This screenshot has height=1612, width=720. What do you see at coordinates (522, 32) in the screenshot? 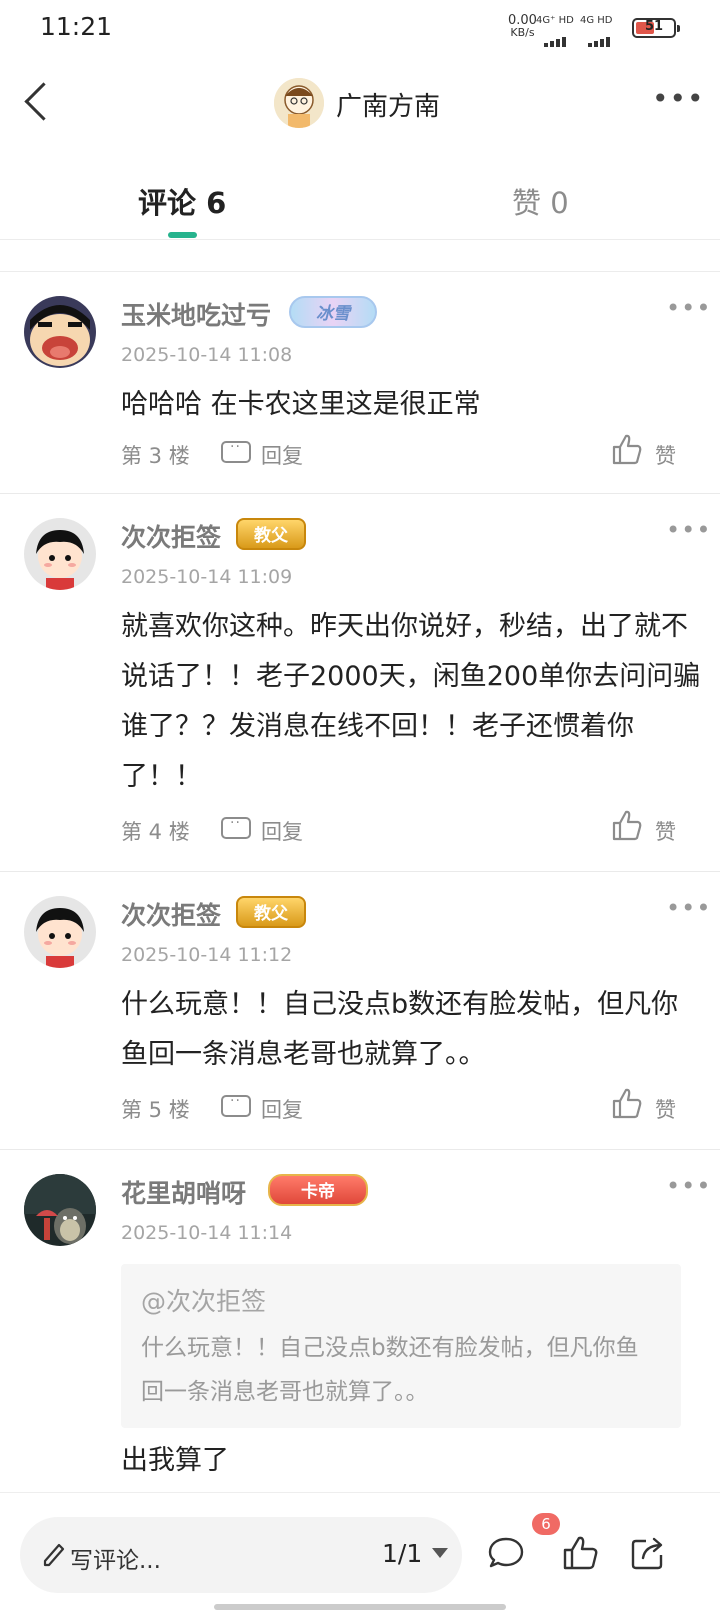
I see `network-speed-unit: KB/s` at bounding box center [522, 32].